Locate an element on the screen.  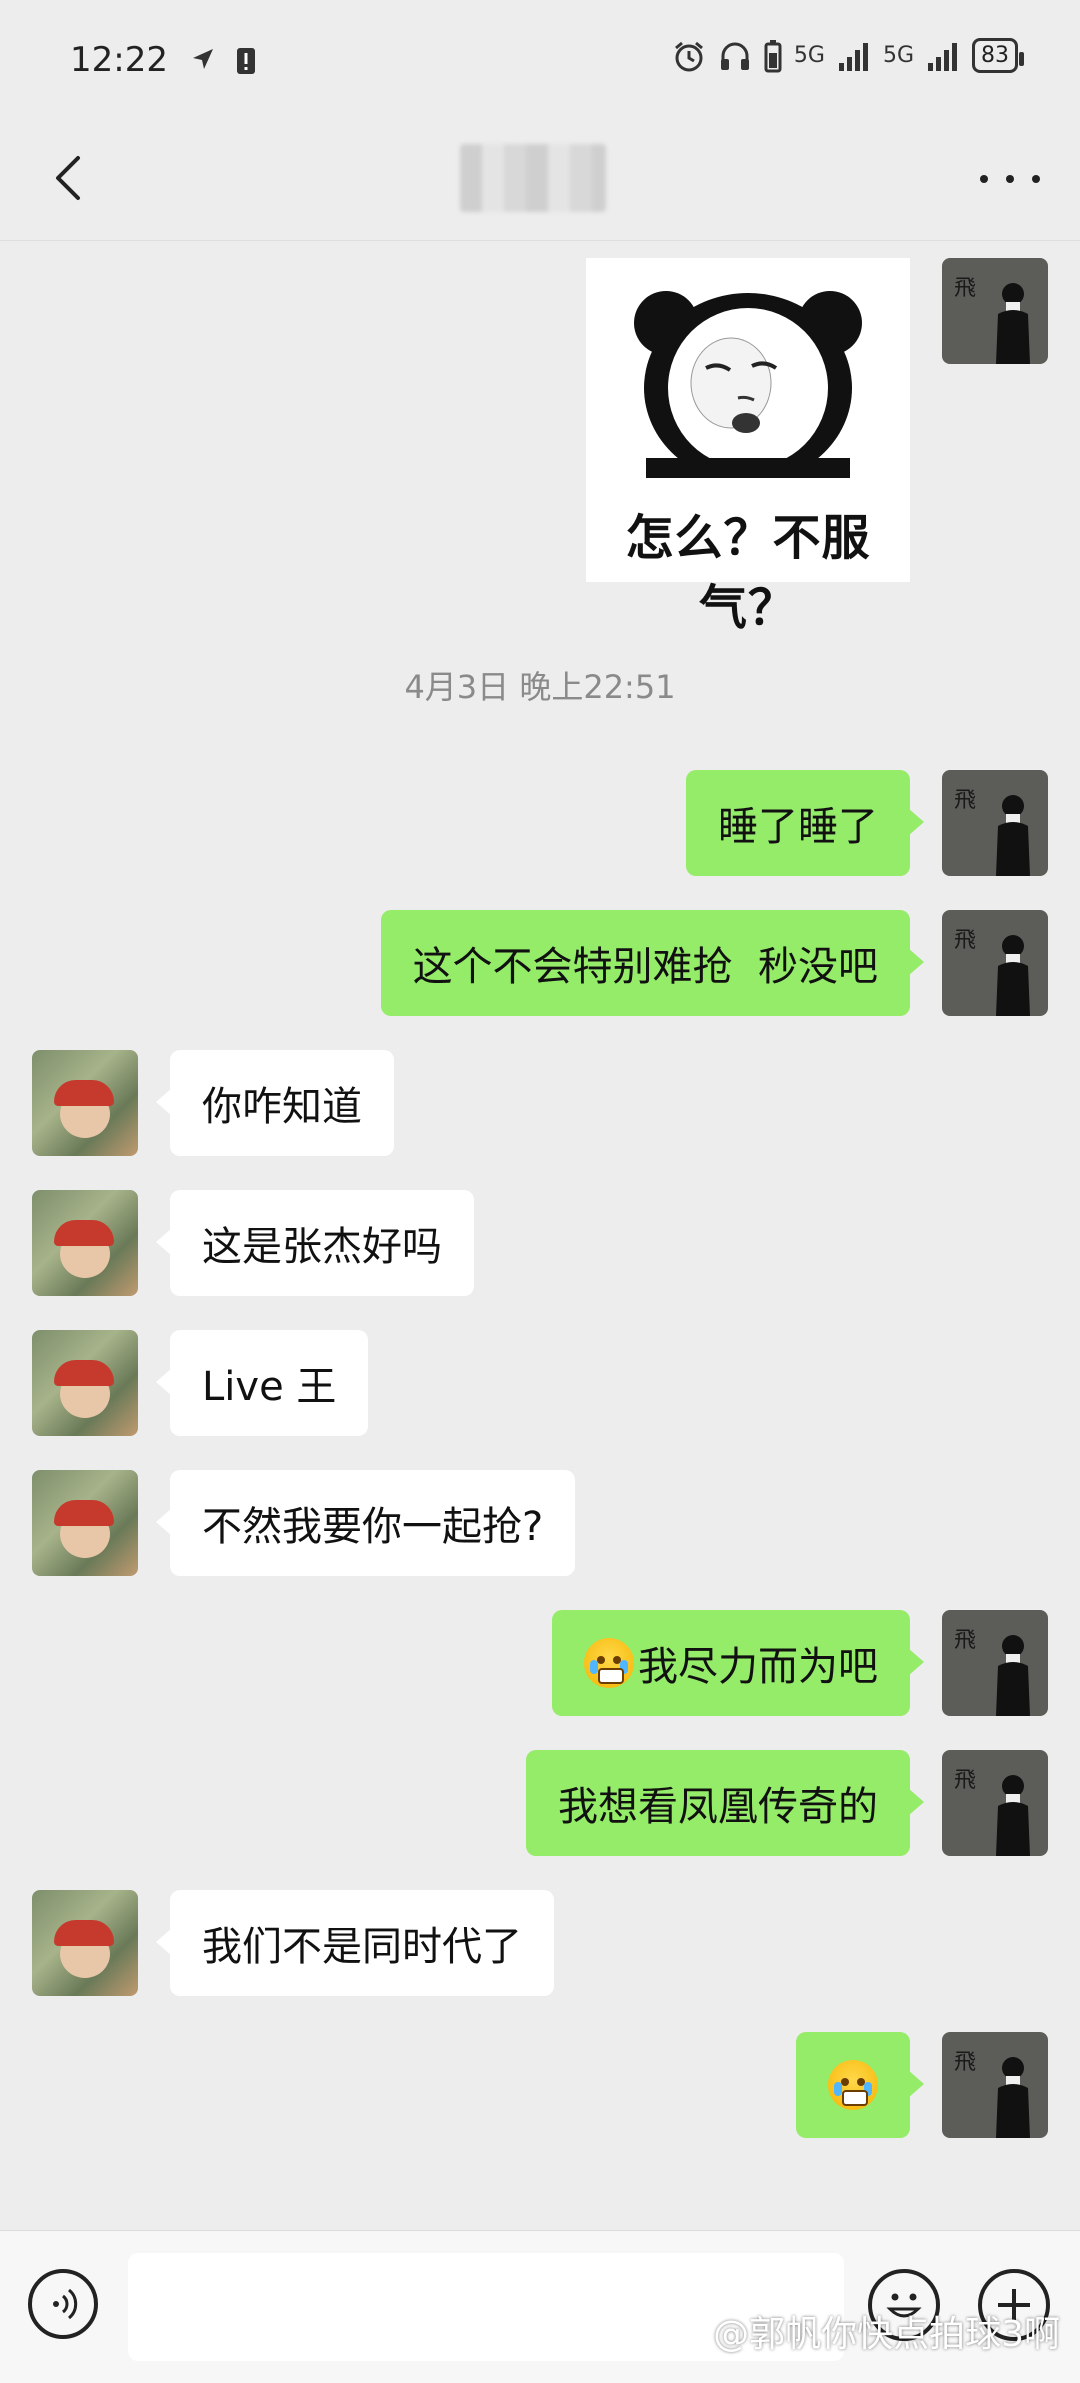
message-bubble-other: 你咋知道 is located at coordinates (275, 1103).